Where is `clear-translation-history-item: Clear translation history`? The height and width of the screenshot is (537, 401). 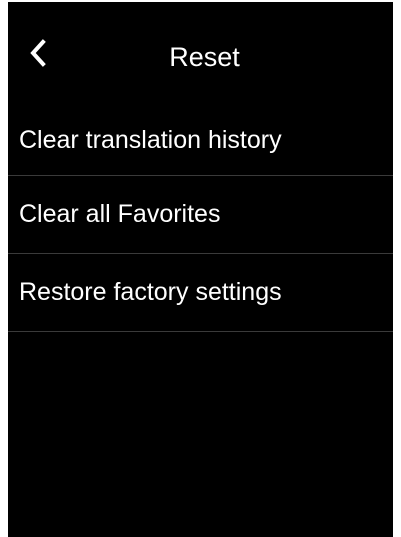
clear-translation-history-item: Clear translation history is located at coordinates (200, 141).